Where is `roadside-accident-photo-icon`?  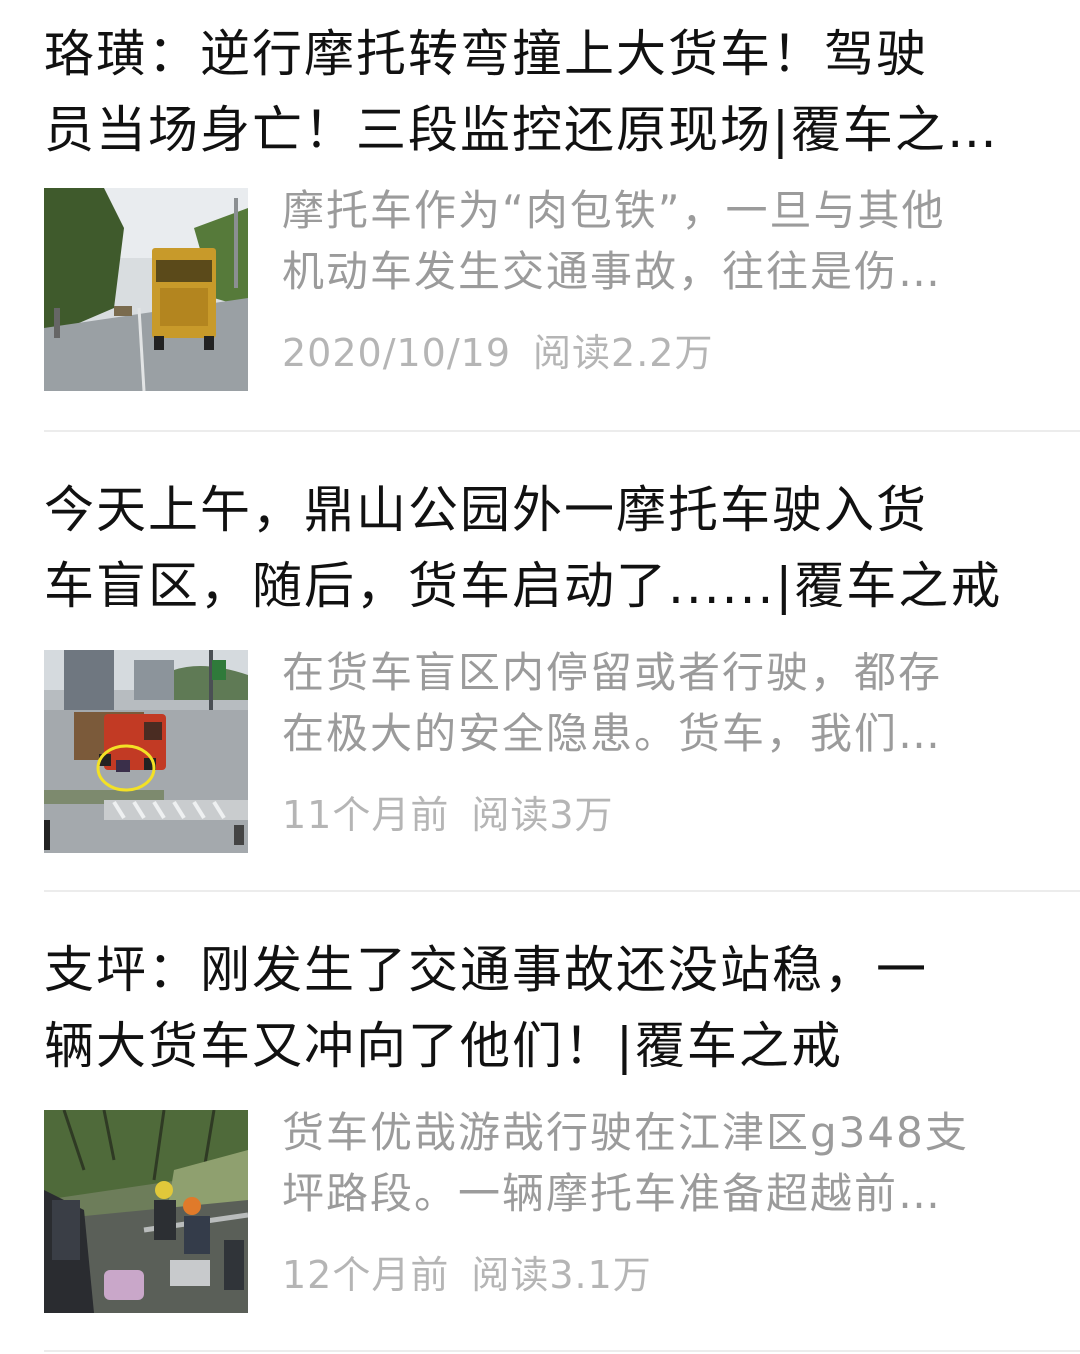
roadside-accident-photo-icon is located at coordinates (146, 1211).